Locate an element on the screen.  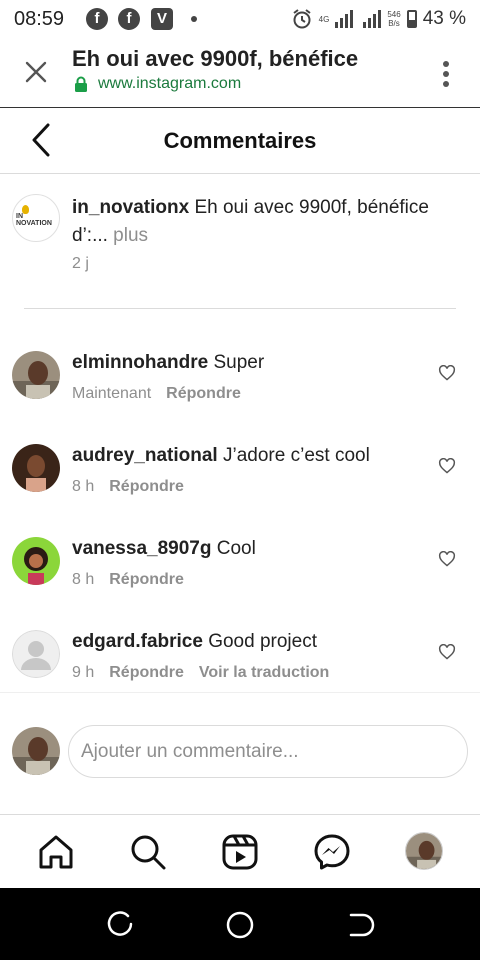
battery-icon is located at coordinates (411, 19).